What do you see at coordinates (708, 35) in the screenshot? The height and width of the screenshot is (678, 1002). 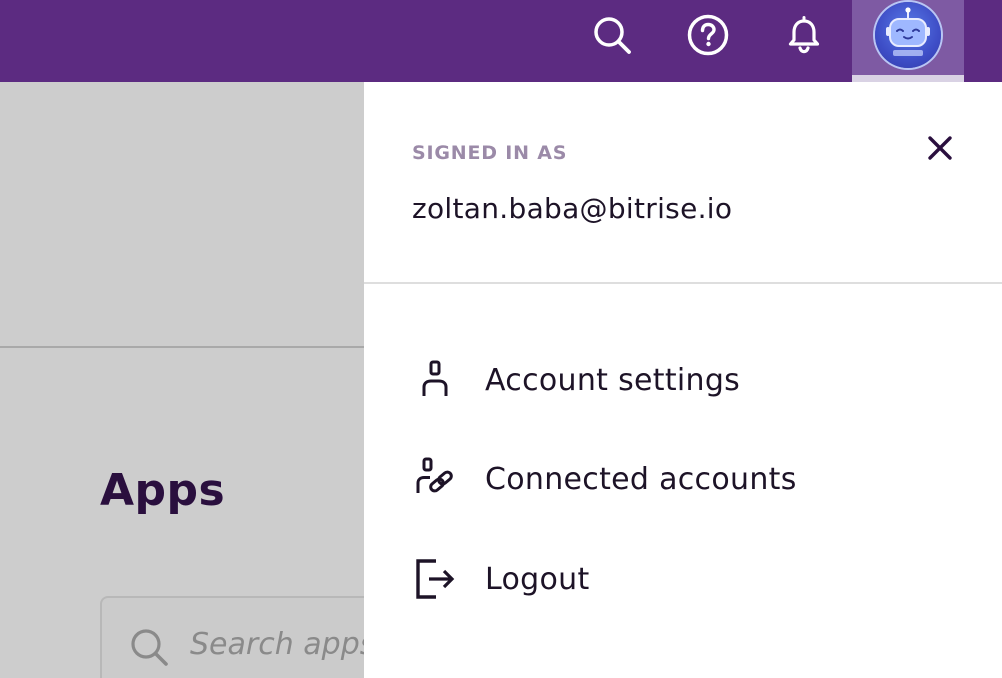 I see `help-icon` at bounding box center [708, 35].